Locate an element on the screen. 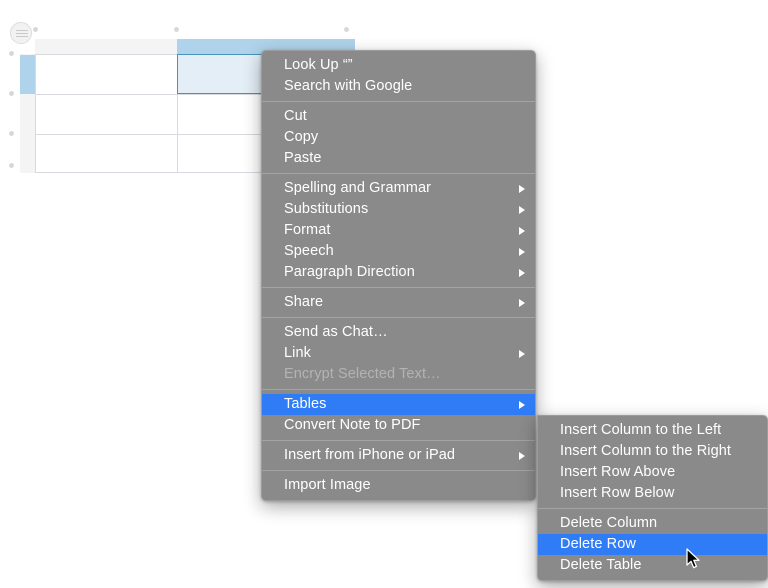 This screenshot has height=588, width=768. context-menu-item-look-up: Look Up “” is located at coordinates (398, 65).